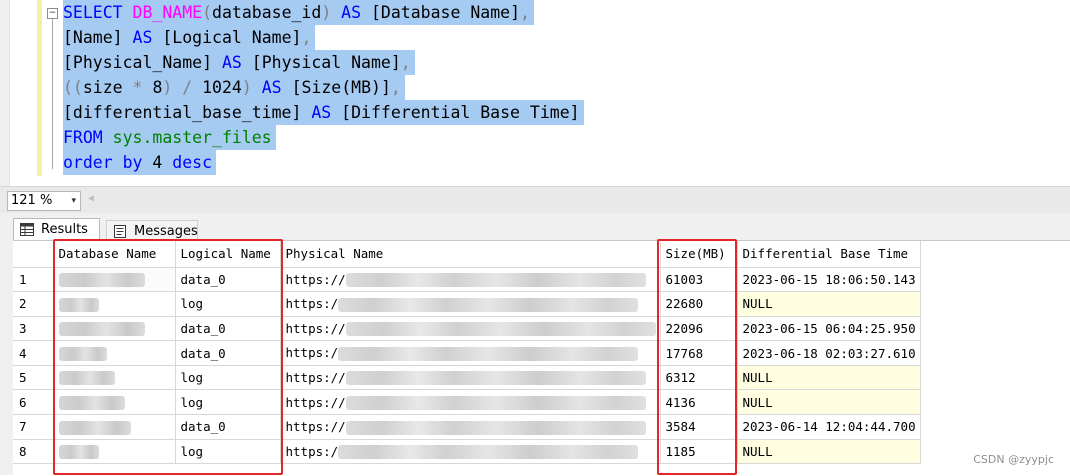  What do you see at coordinates (525, 12) in the screenshot?
I see `code-token: ,` at bounding box center [525, 12].